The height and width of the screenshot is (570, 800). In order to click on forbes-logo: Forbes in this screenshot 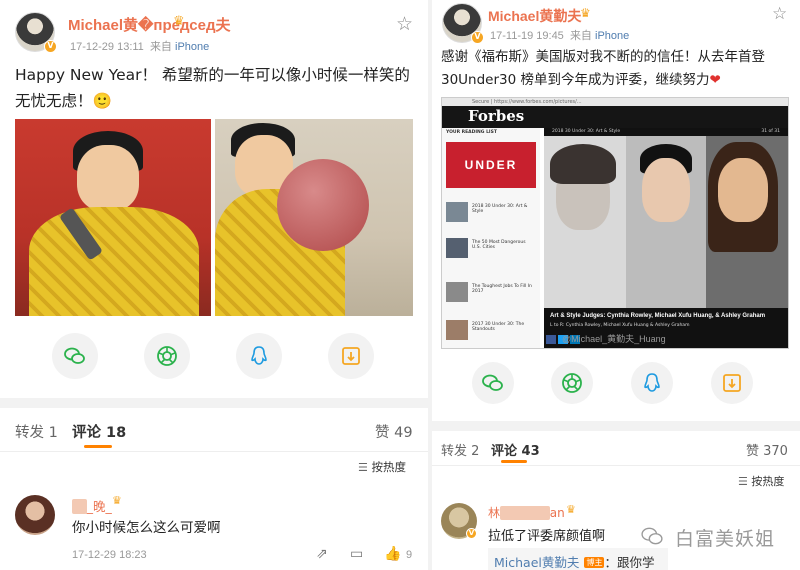, I will do `click(496, 116)`.